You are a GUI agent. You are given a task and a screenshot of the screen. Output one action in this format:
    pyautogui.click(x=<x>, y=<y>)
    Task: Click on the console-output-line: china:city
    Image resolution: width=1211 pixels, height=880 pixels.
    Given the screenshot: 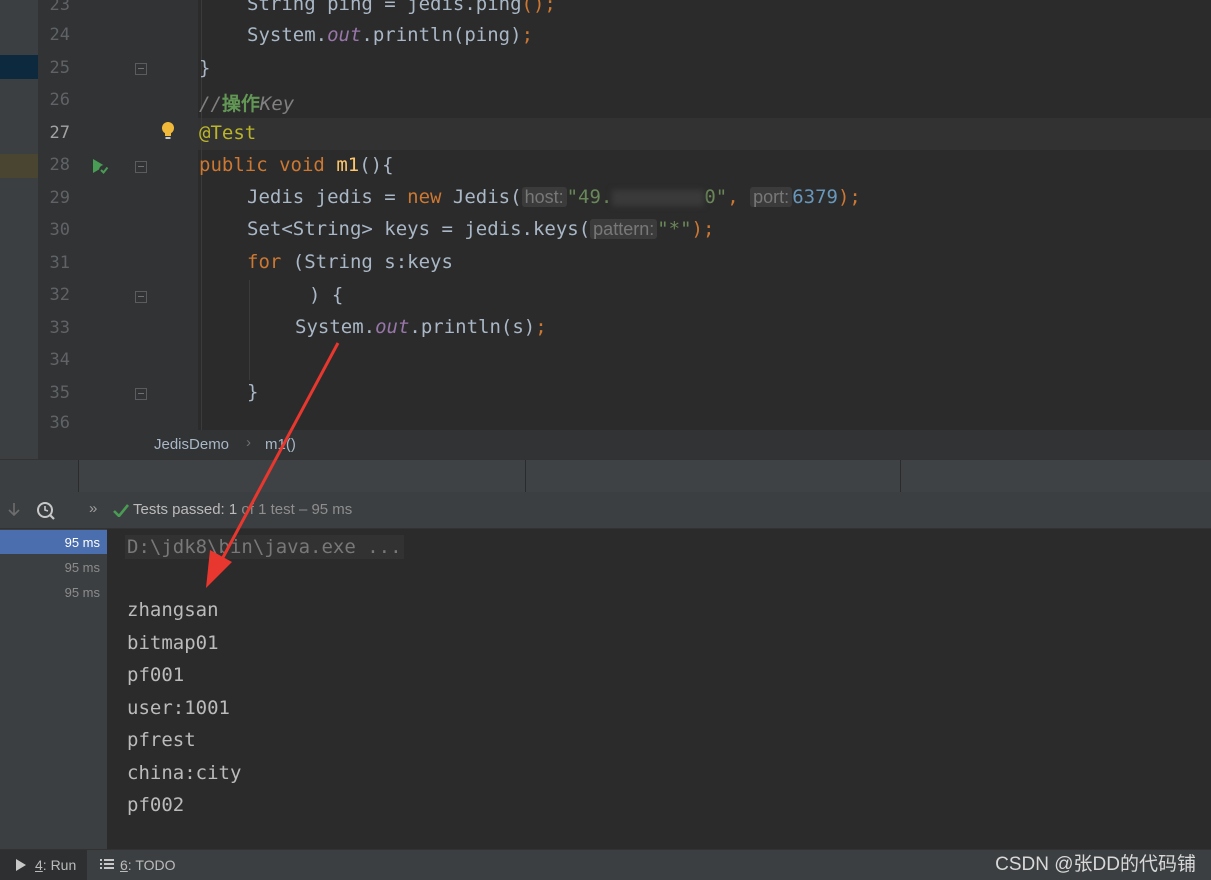 What is the action you would take?
    pyautogui.click(x=184, y=773)
    